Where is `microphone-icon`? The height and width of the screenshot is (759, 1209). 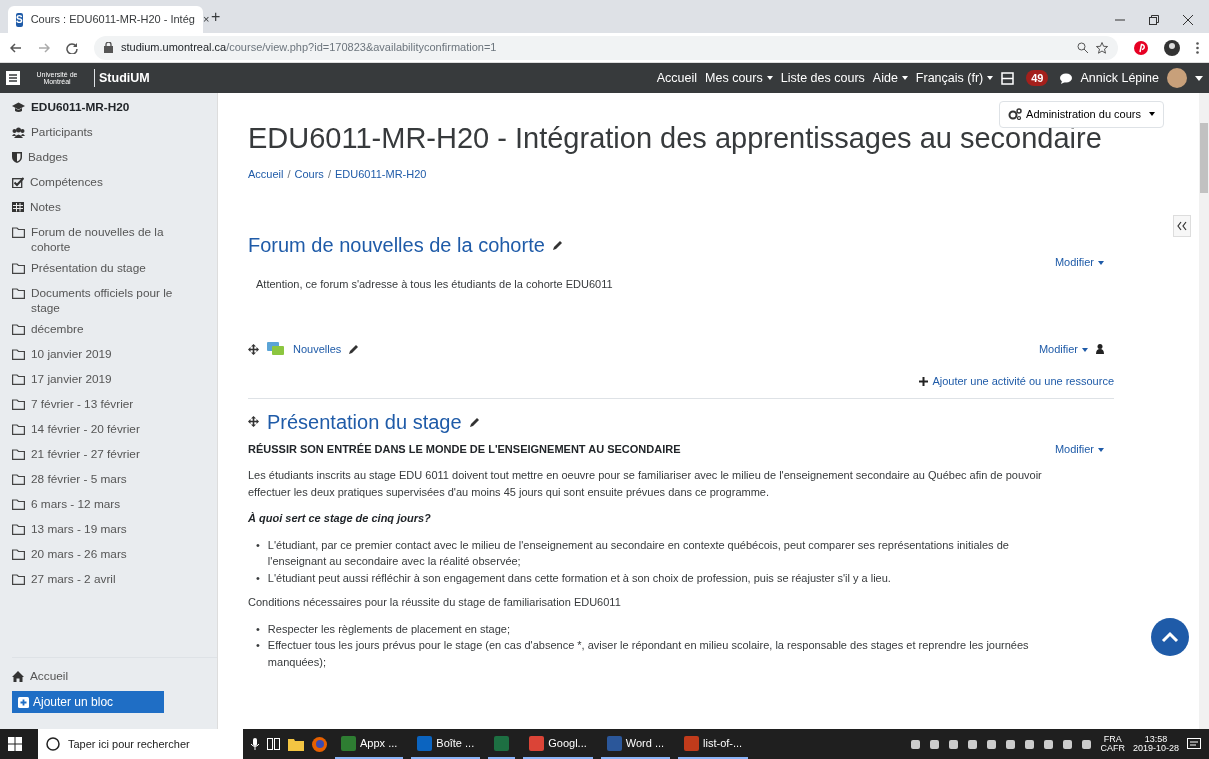 microphone-icon is located at coordinates (255, 744).